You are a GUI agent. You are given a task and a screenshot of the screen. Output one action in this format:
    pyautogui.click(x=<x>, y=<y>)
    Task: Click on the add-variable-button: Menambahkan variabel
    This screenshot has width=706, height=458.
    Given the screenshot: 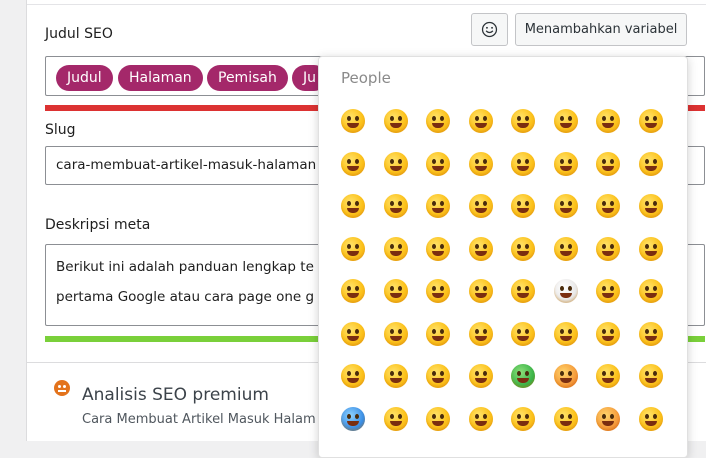 What is the action you would take?
    pyautogui.click(x=601, y=29)
    